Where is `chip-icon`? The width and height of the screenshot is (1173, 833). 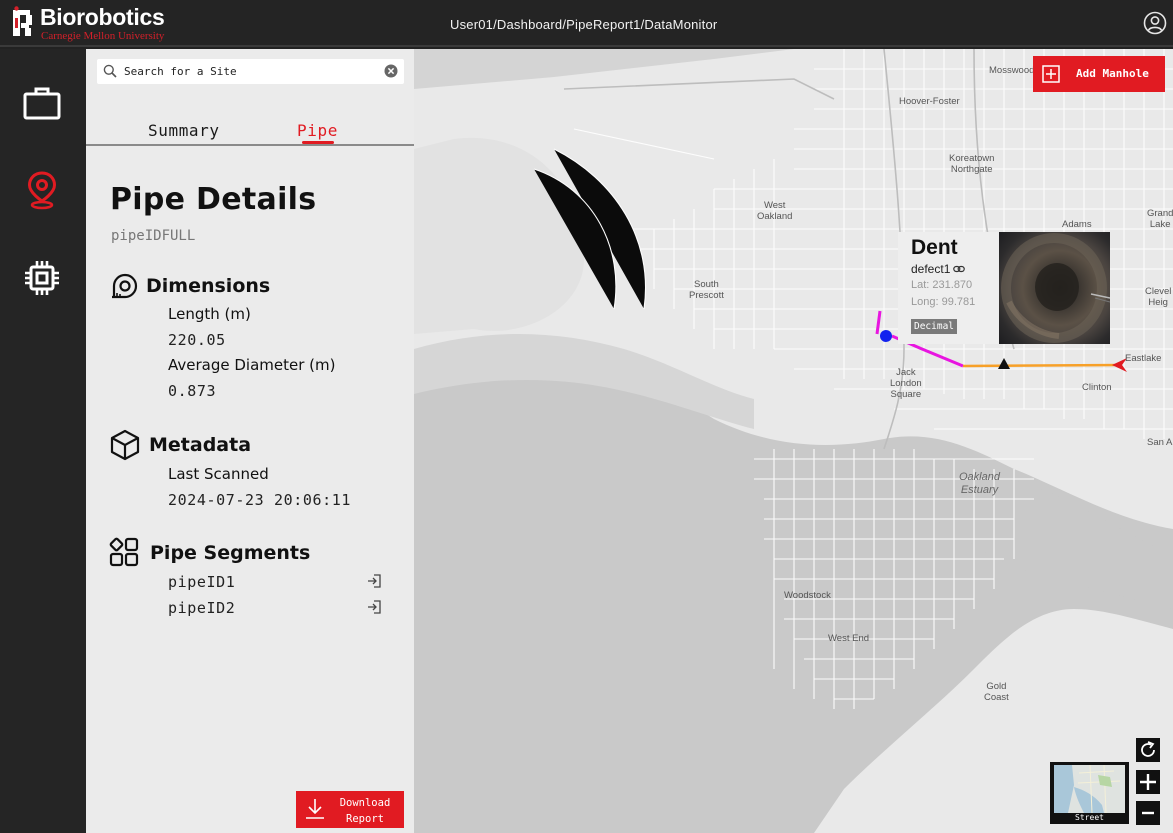
chip-icon is located at coordinates (42, 278).